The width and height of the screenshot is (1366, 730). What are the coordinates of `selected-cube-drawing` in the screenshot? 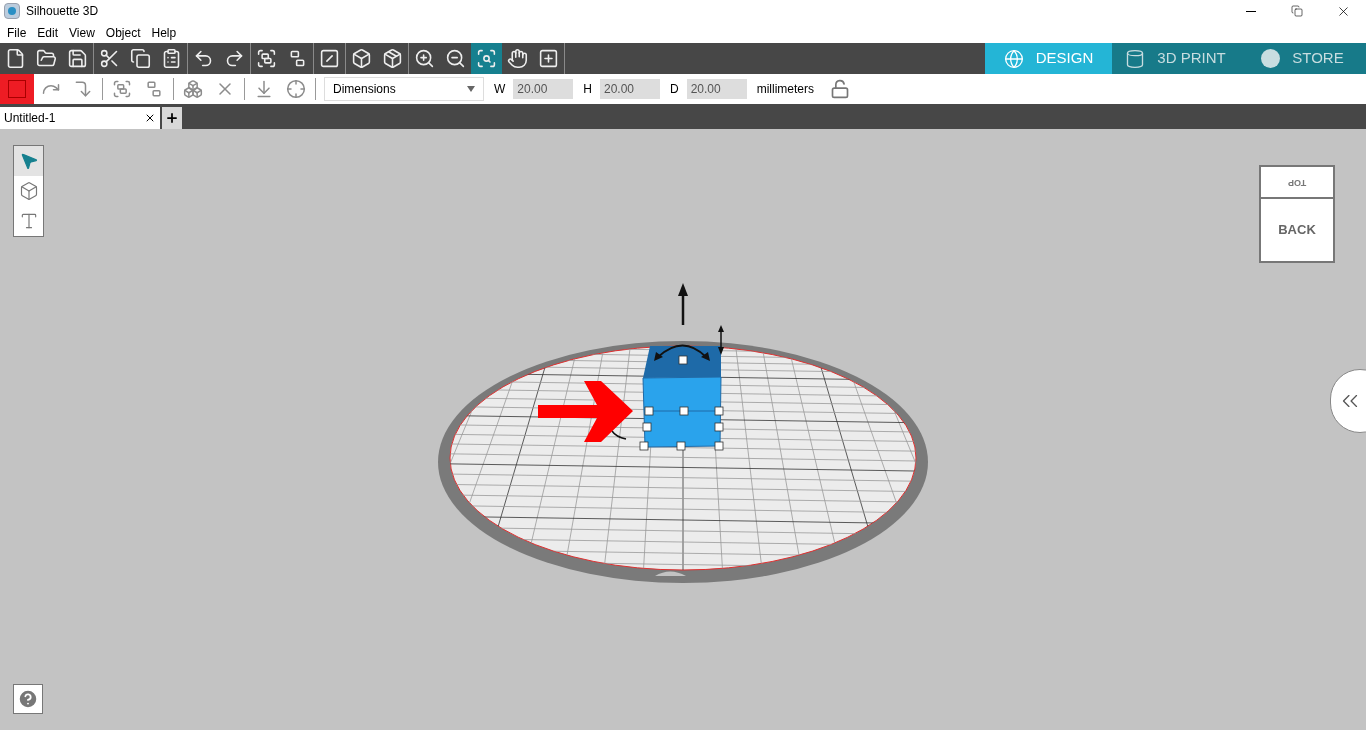 It's located at (667, 367).